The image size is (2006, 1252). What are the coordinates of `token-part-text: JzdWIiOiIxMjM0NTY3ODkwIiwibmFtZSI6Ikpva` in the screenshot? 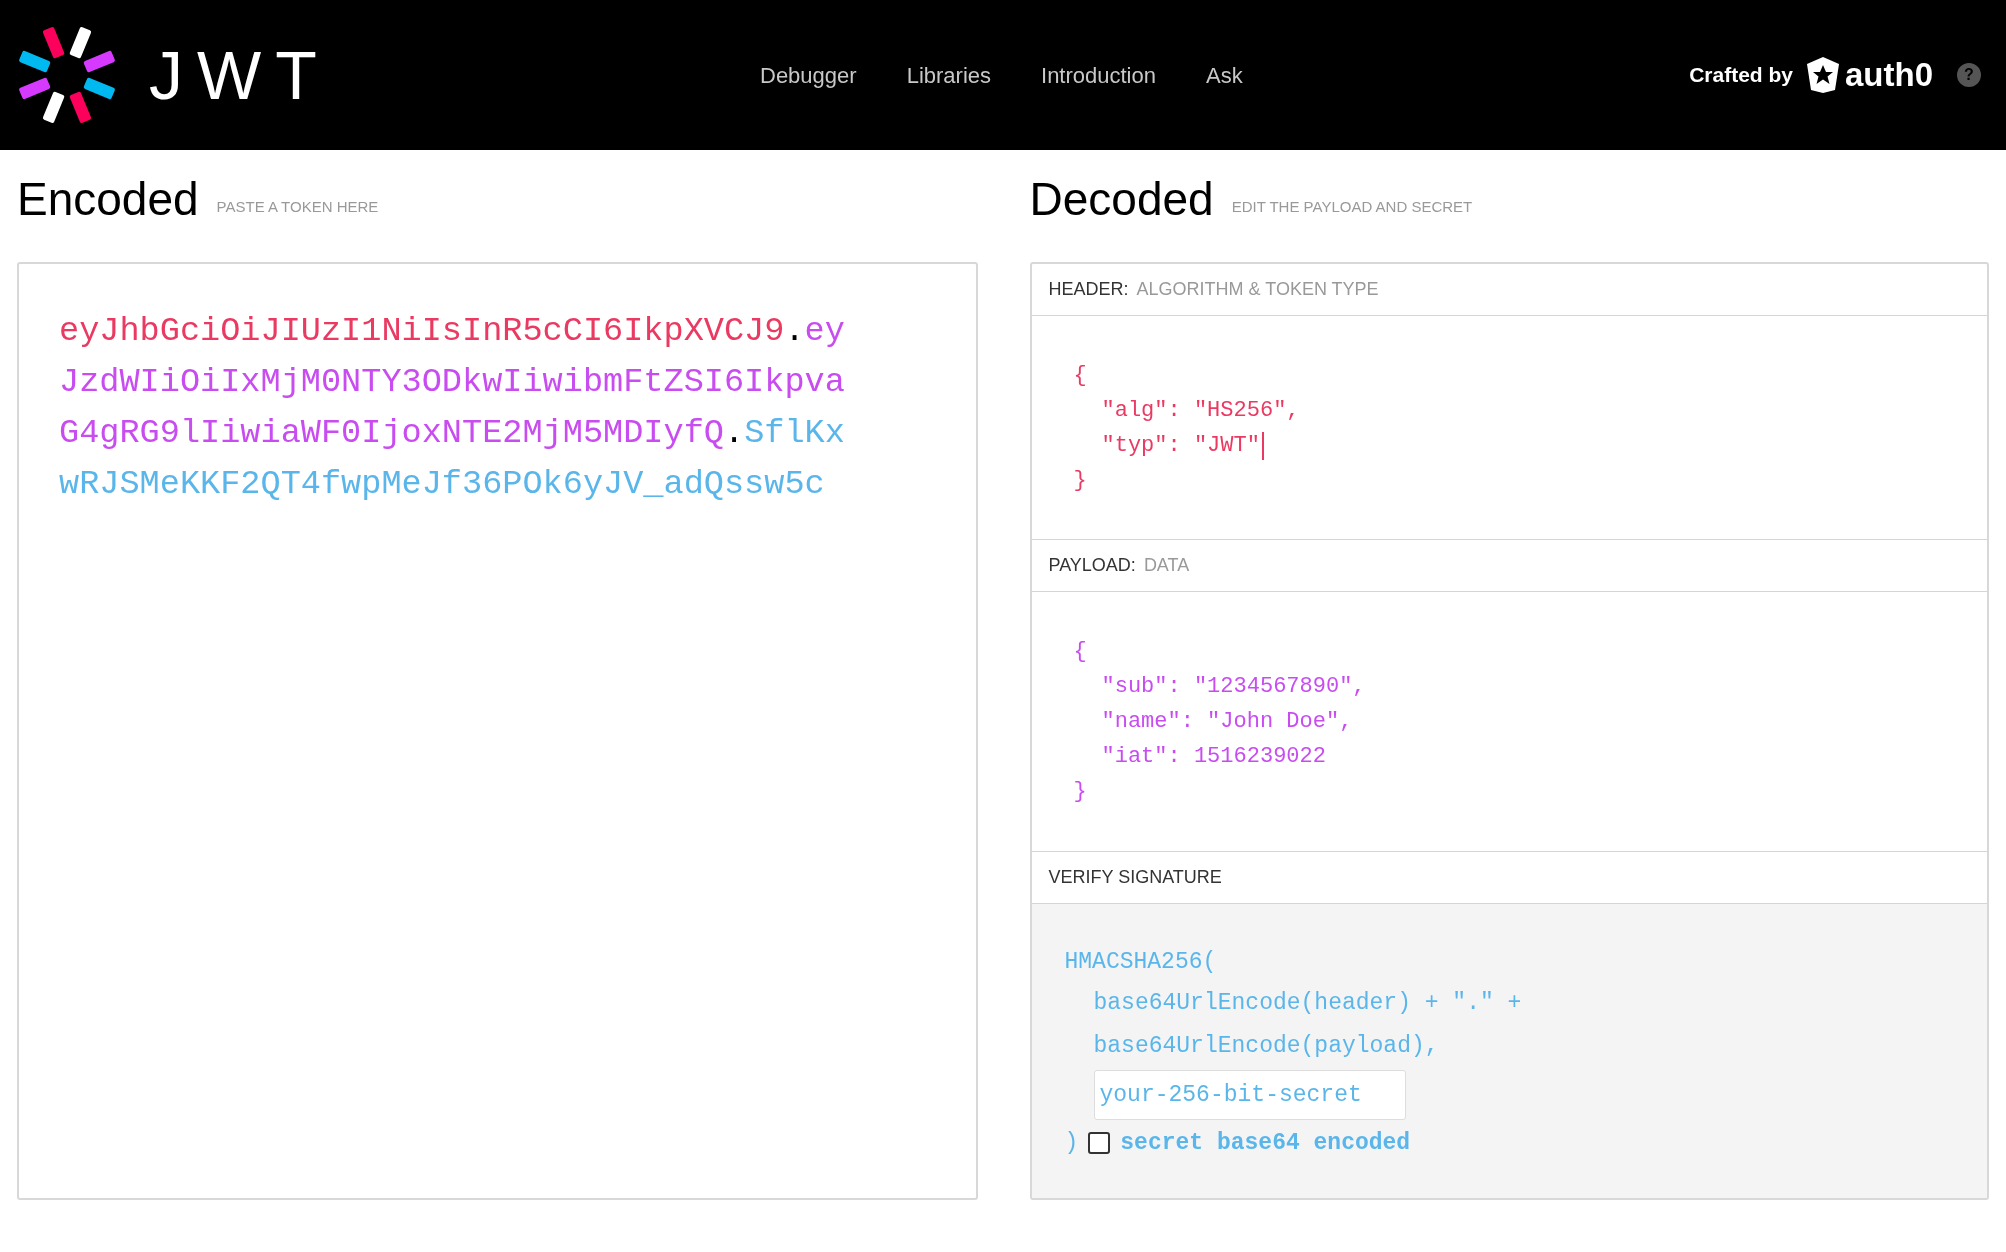 It's located at (452, 382).